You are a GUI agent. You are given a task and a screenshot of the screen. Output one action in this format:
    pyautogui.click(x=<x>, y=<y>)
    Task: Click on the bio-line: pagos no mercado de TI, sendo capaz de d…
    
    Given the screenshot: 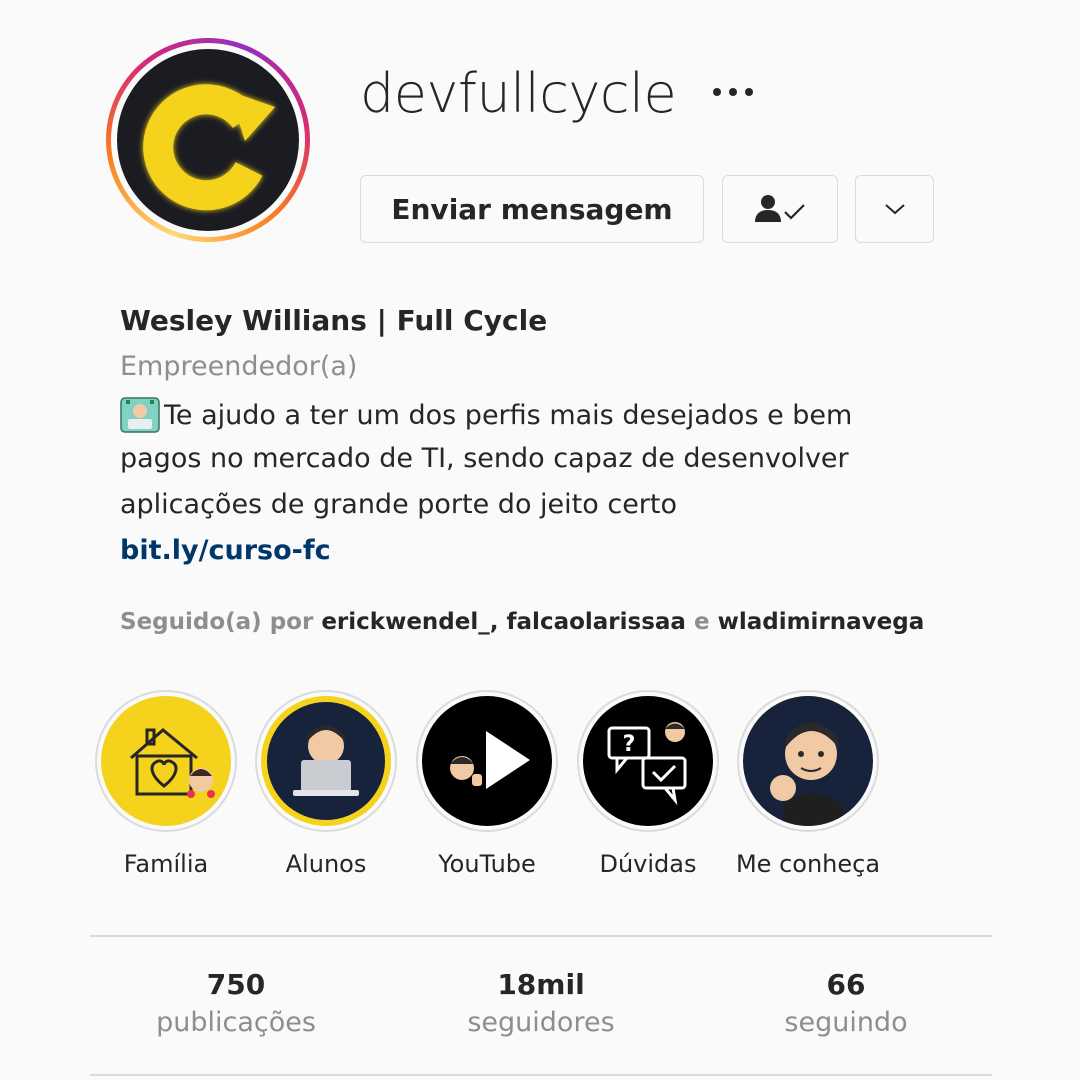 What is the action you would take?
    pyautogui.click(x=484, y=458)
    